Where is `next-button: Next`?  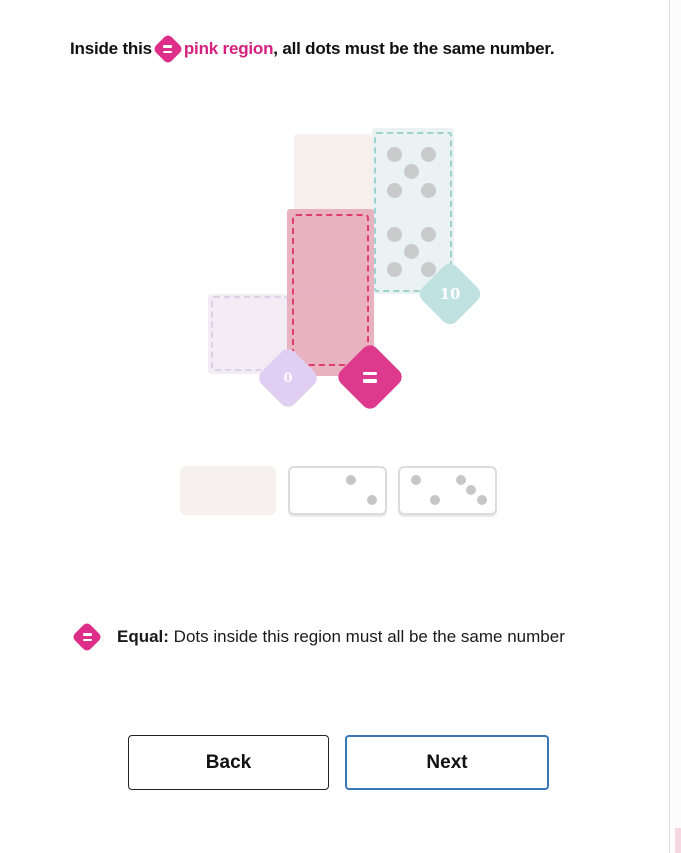 next-button: Next is located at coordinates (447, 762).